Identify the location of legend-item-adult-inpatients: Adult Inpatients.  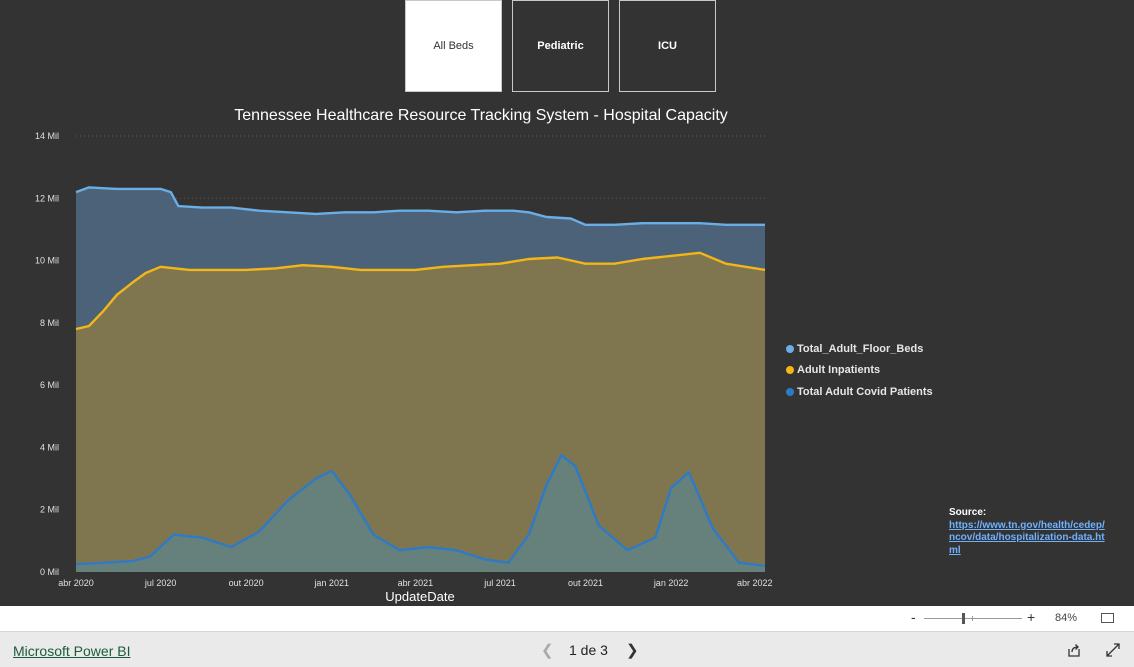
(859, 371).